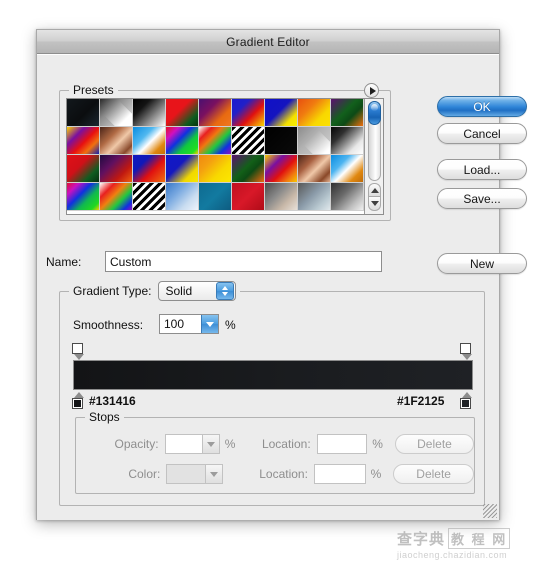  I want to click on stepper-up-down-icon, so click(224, 291).